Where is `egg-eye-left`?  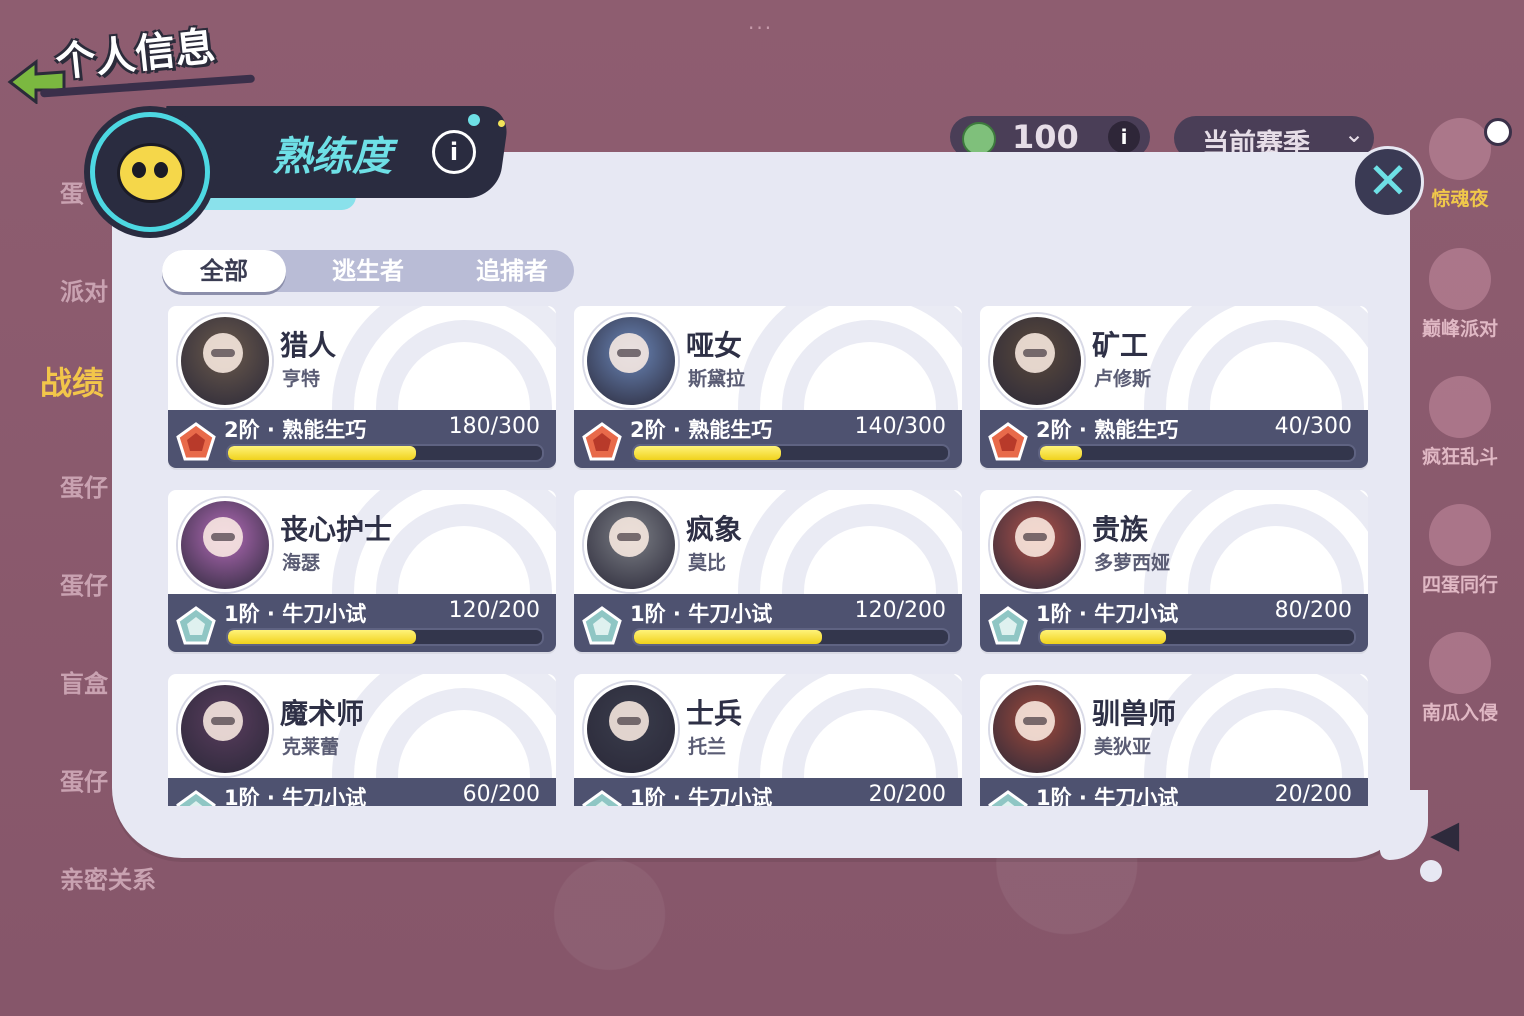 egg-eye-left is located at coordinates (139, 170).